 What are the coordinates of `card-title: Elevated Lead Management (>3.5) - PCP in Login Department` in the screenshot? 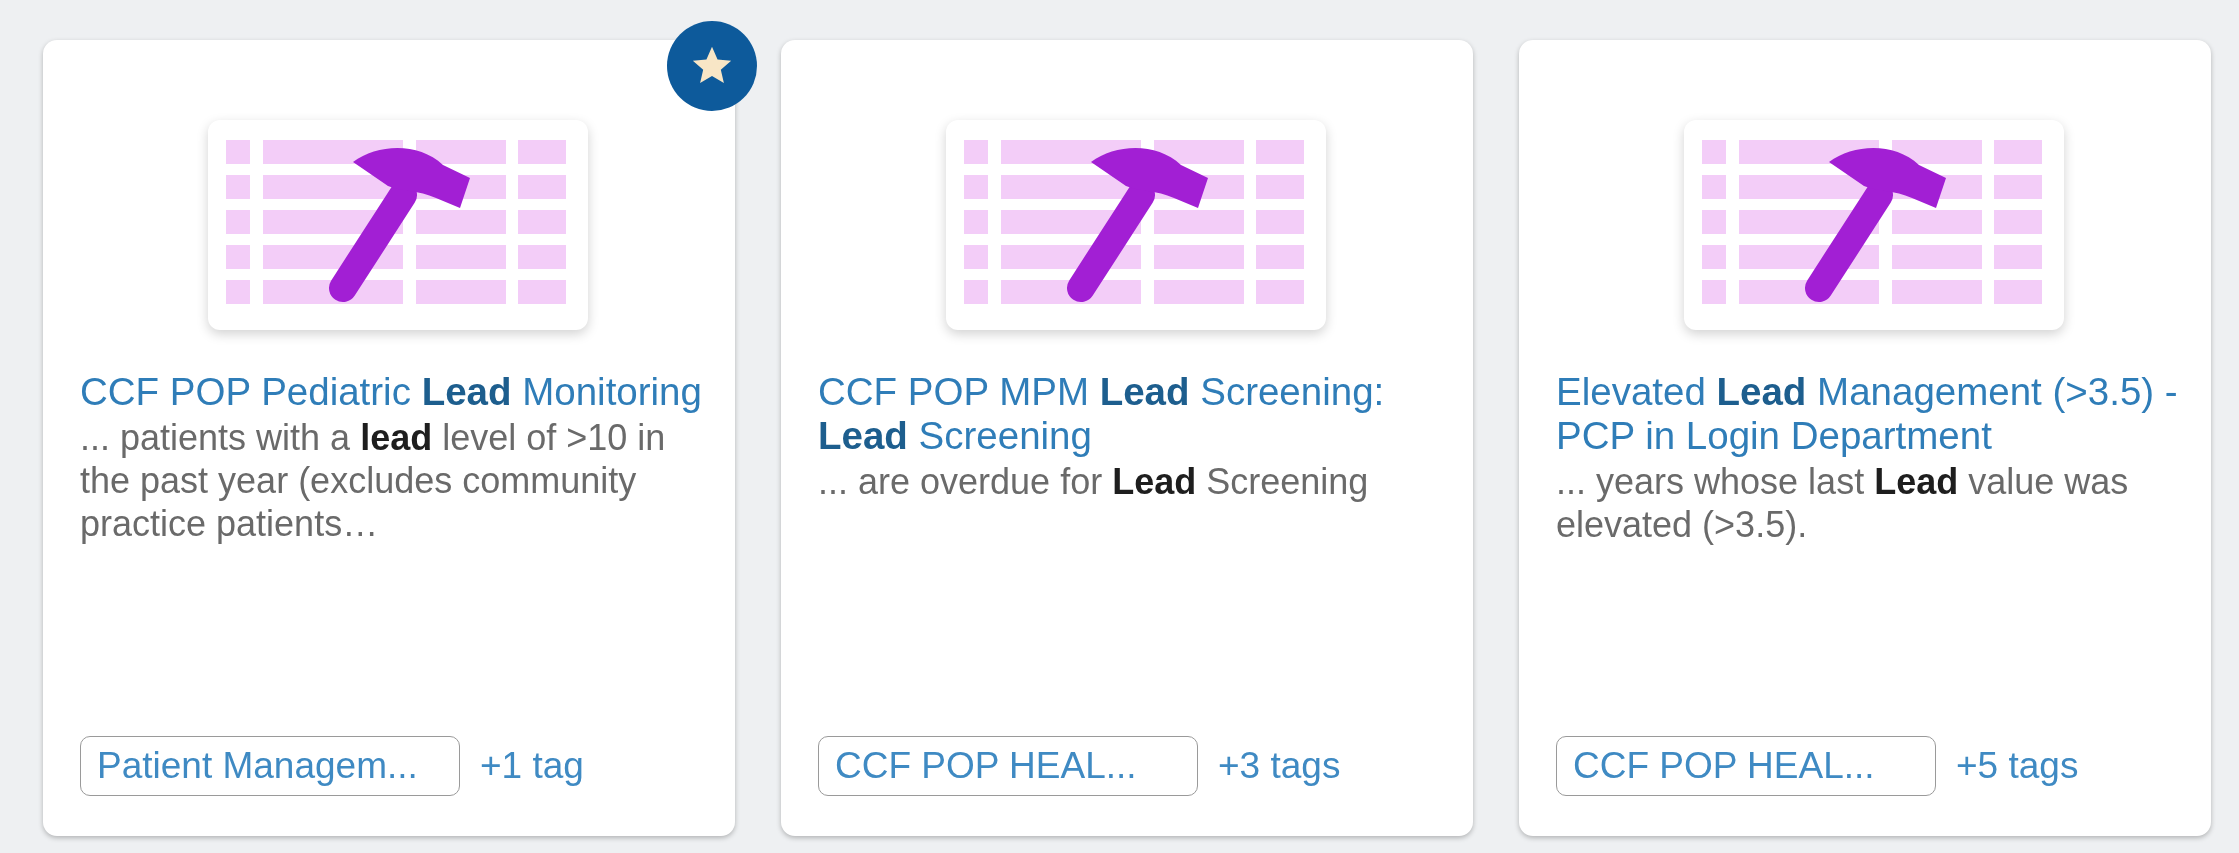 It's located at (1868, 414).